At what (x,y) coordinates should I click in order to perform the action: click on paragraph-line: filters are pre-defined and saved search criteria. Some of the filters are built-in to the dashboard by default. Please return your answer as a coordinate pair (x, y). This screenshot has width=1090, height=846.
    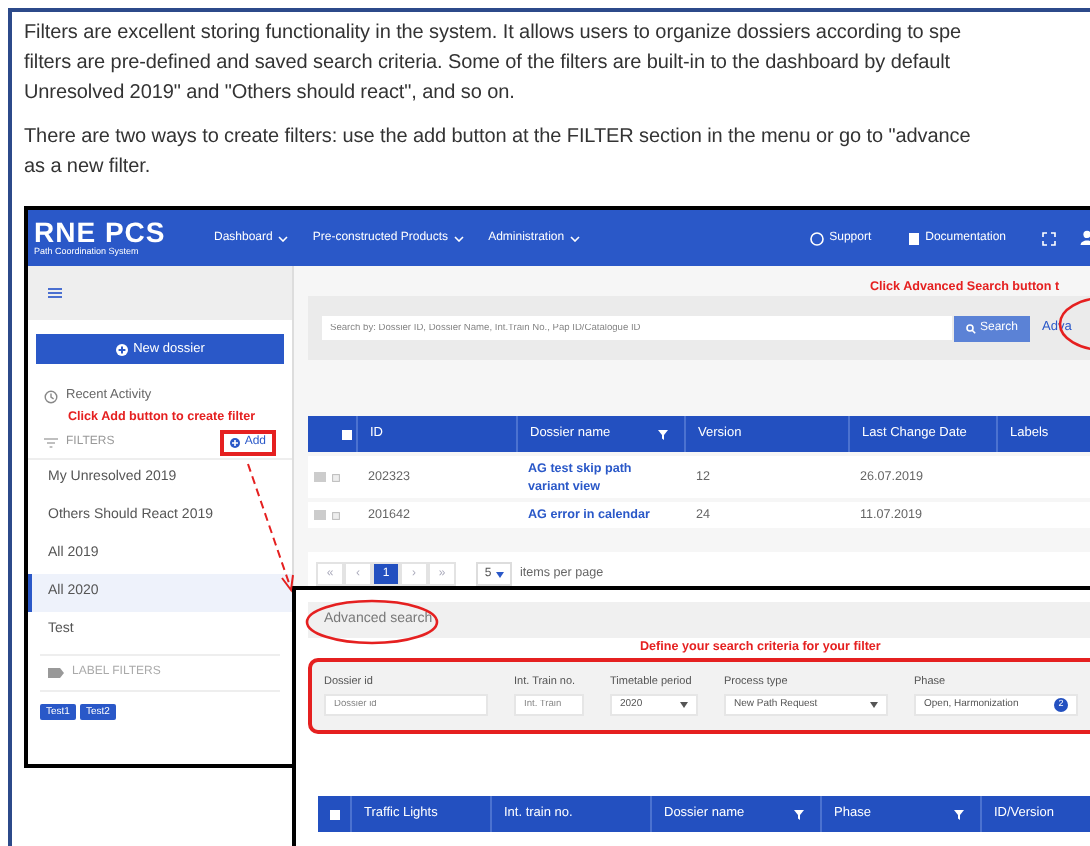
    Looking at the image, I should click on (488, 64).